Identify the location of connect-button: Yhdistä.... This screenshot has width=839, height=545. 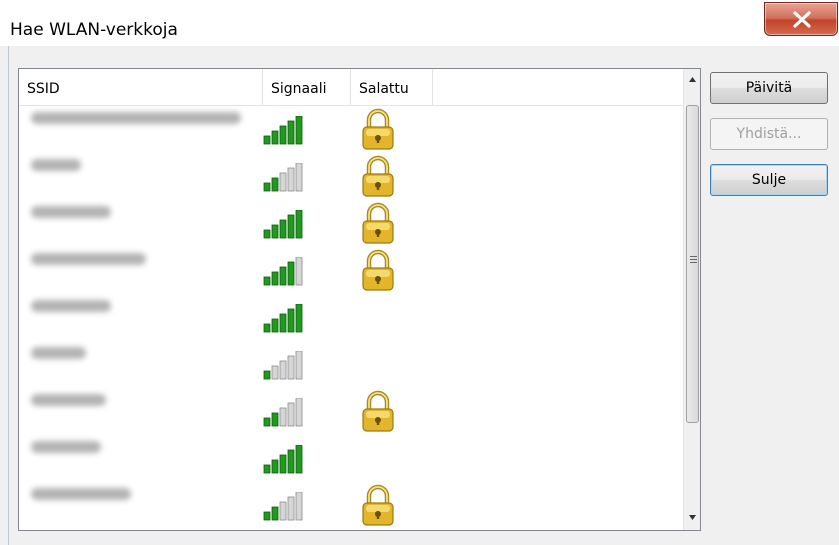
(769, 134).